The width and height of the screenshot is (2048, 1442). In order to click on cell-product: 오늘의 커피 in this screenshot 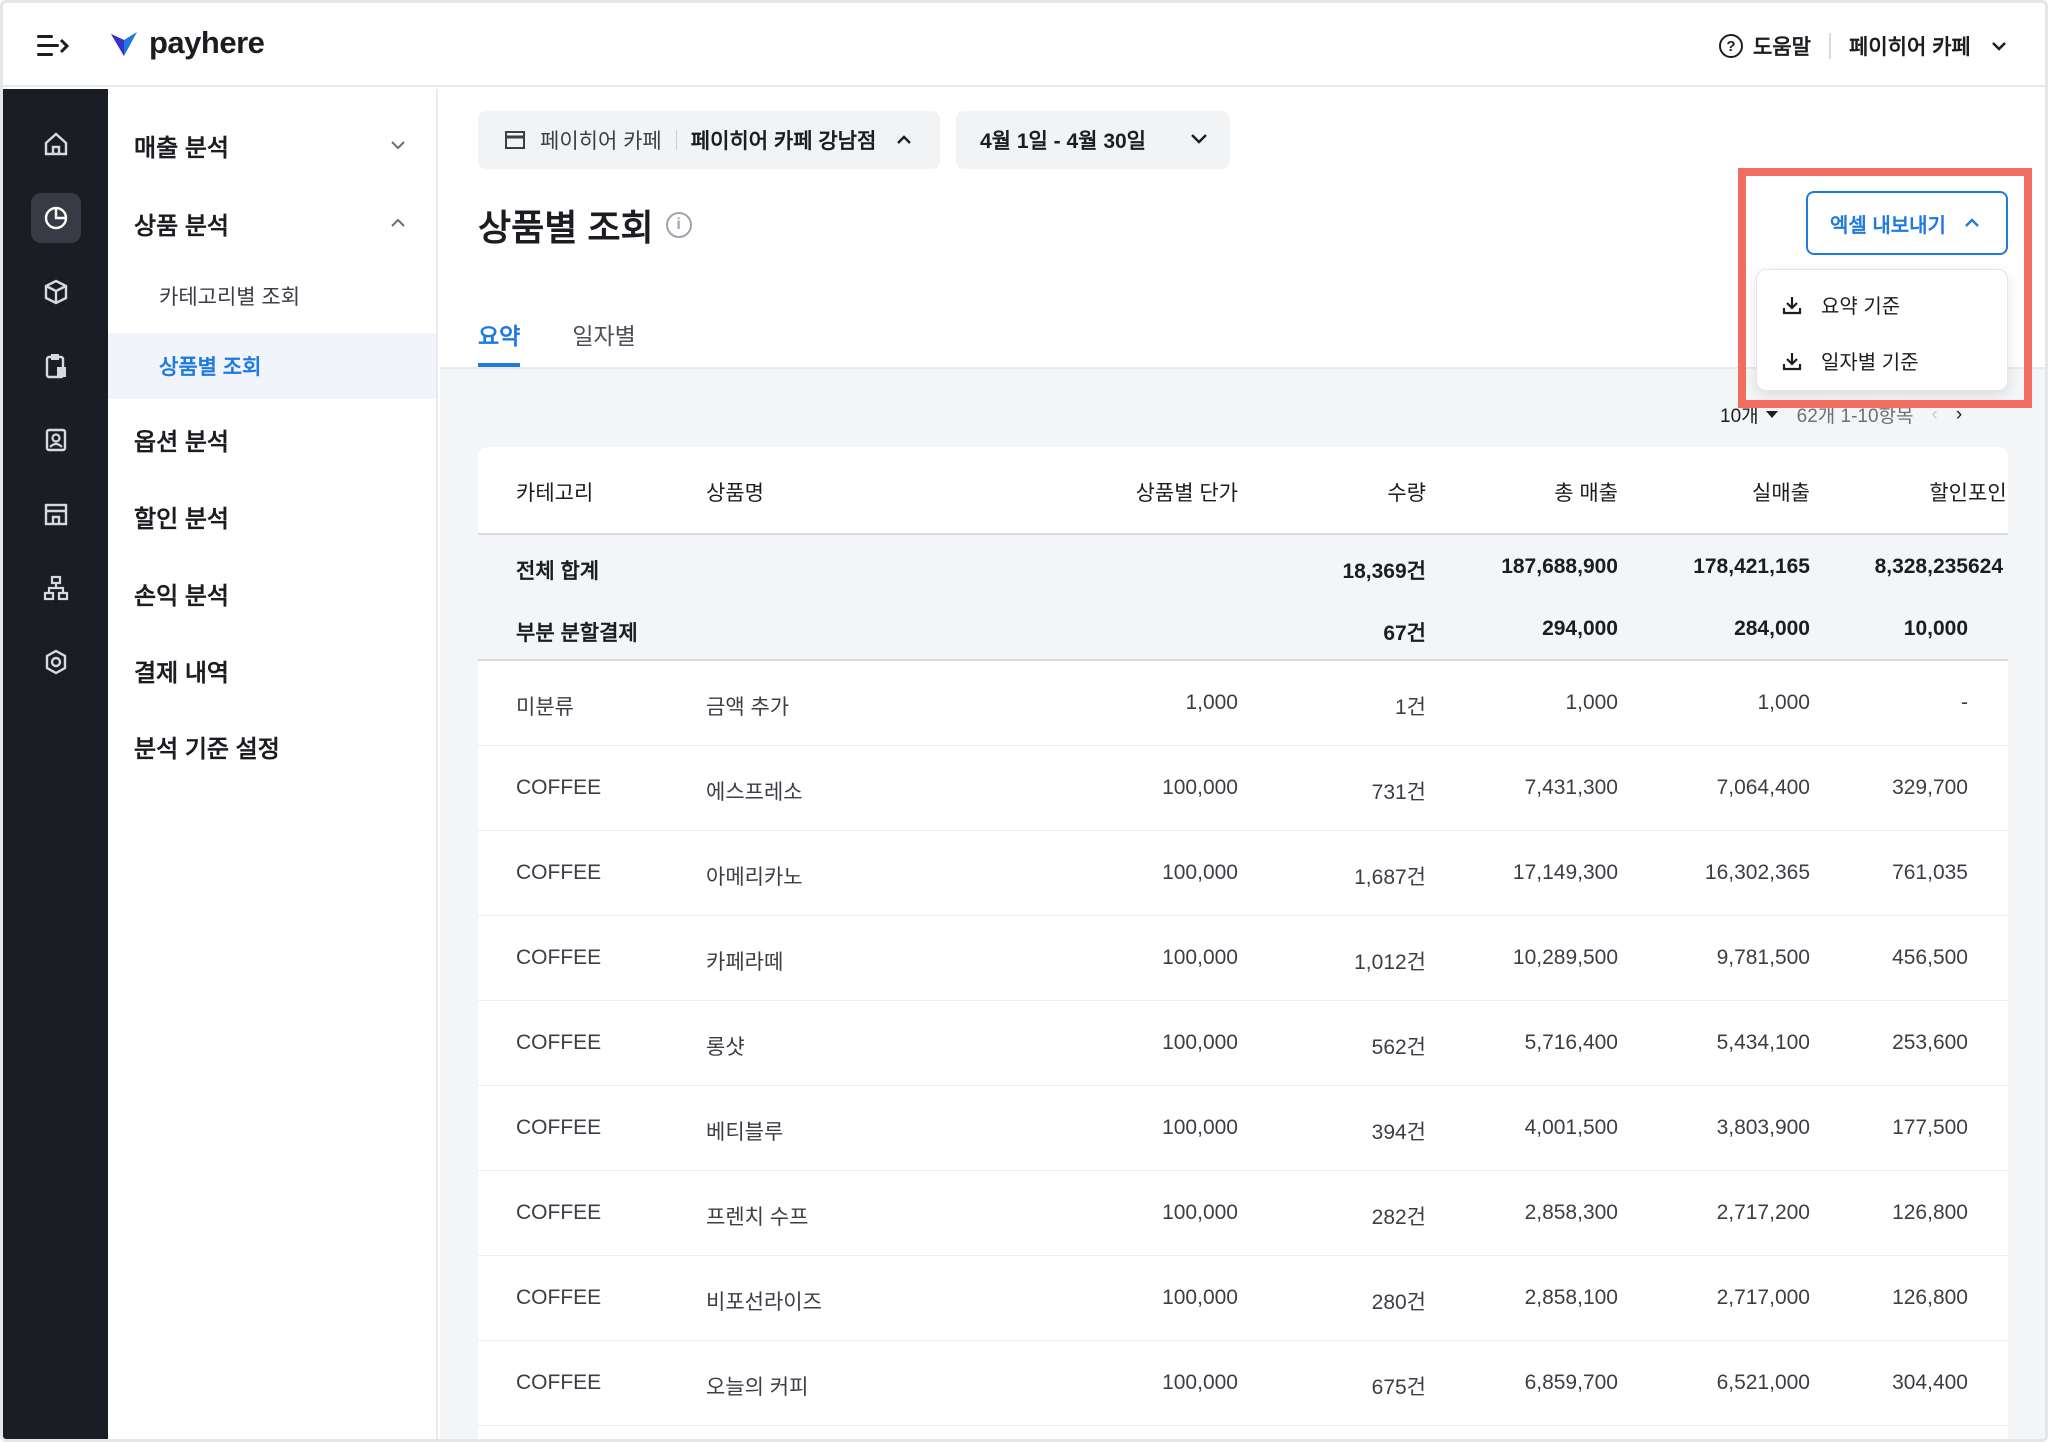, I will do `click(757, 1387)`.